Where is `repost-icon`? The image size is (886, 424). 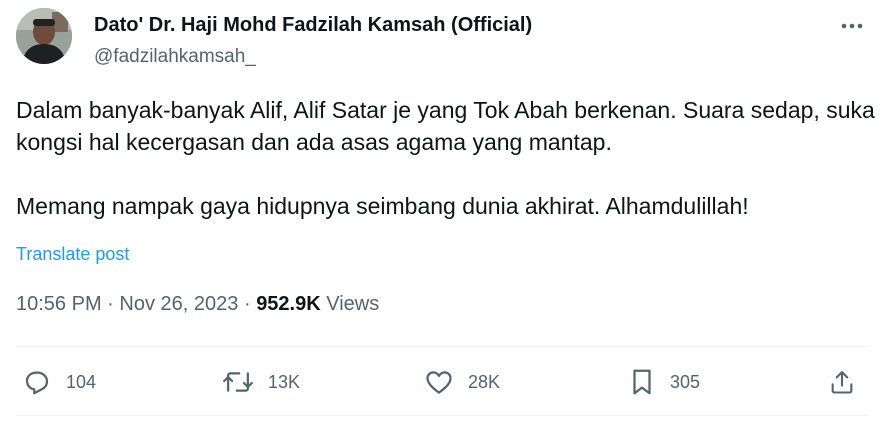
repost-icon is located at coordinates (238, 382).